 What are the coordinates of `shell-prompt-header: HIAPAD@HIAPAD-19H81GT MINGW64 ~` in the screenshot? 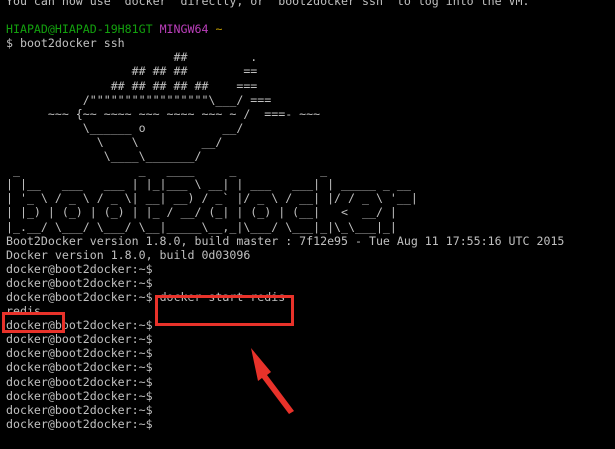 It's located at (285, 29).